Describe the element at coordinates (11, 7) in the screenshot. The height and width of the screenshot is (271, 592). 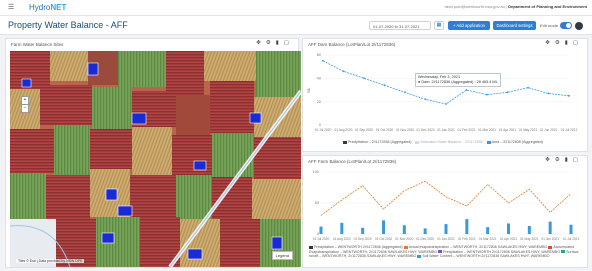
I see `hamburger-icon: ☰` at that location.